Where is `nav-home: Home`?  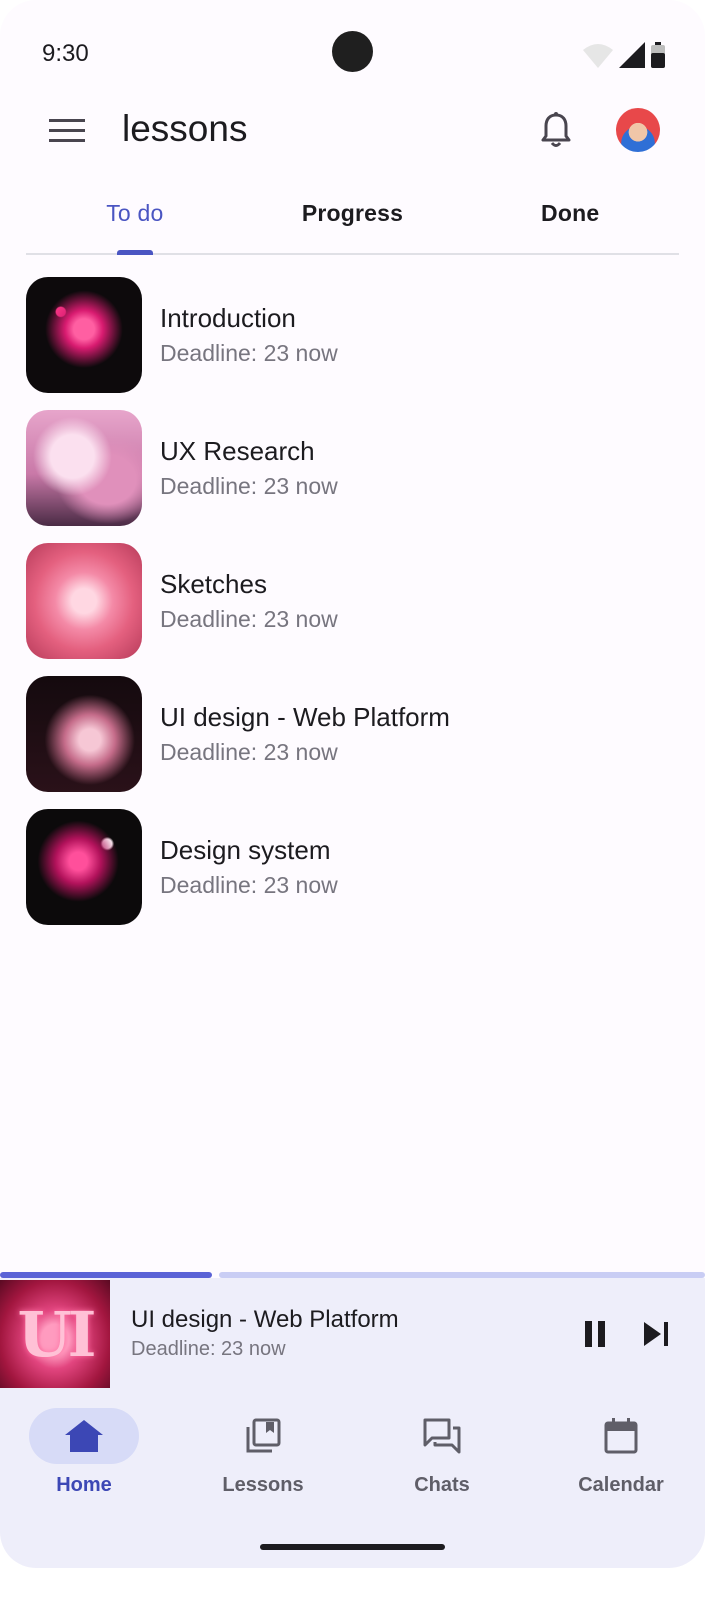 nav-home: Home is located at coordinates (86, 1458).